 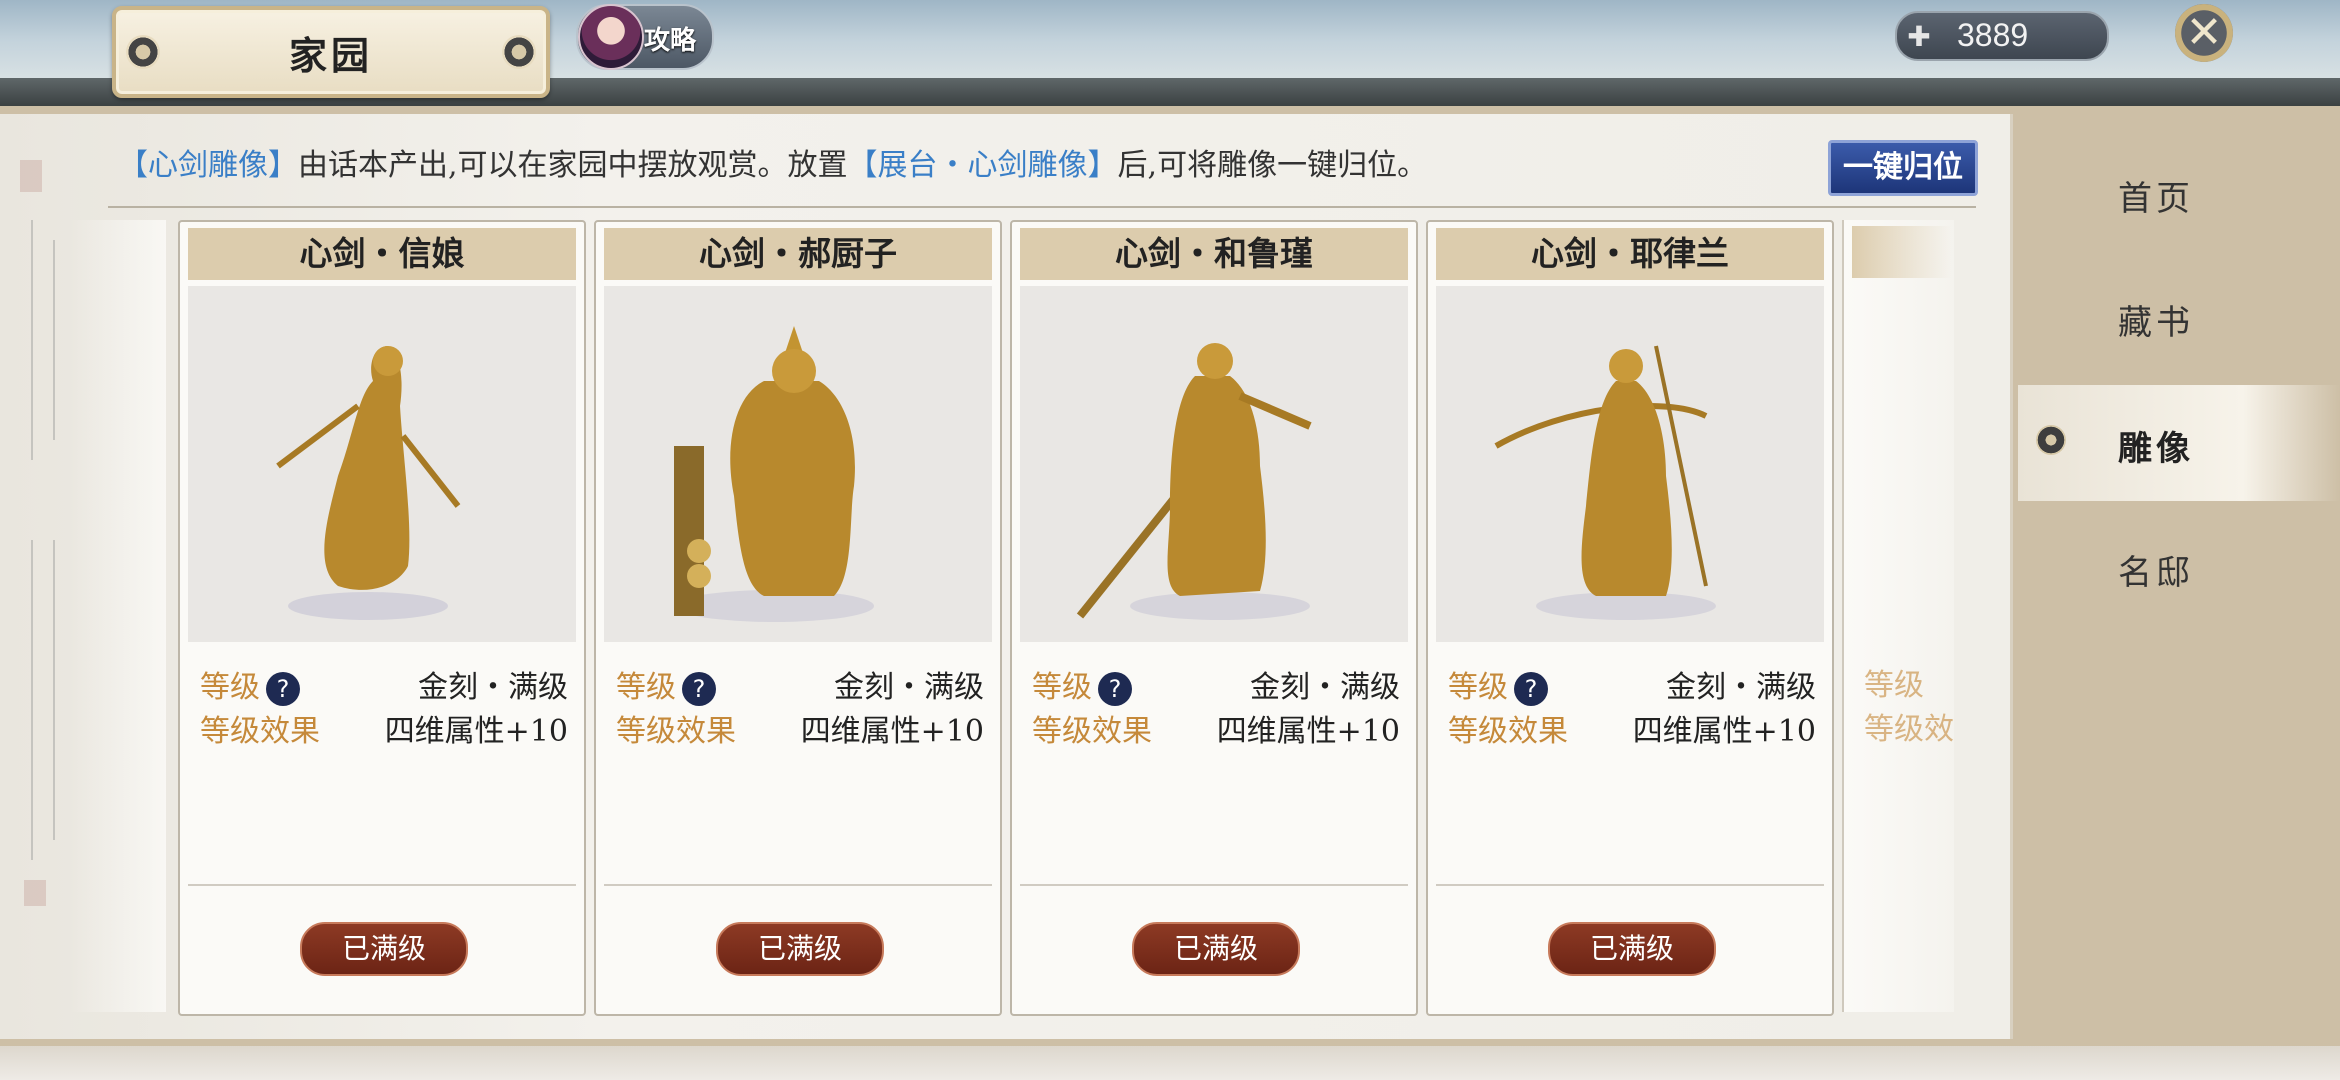 I want to click on notice-highlight: 【展台・心剑雕像】, so click(x=982, y=165).